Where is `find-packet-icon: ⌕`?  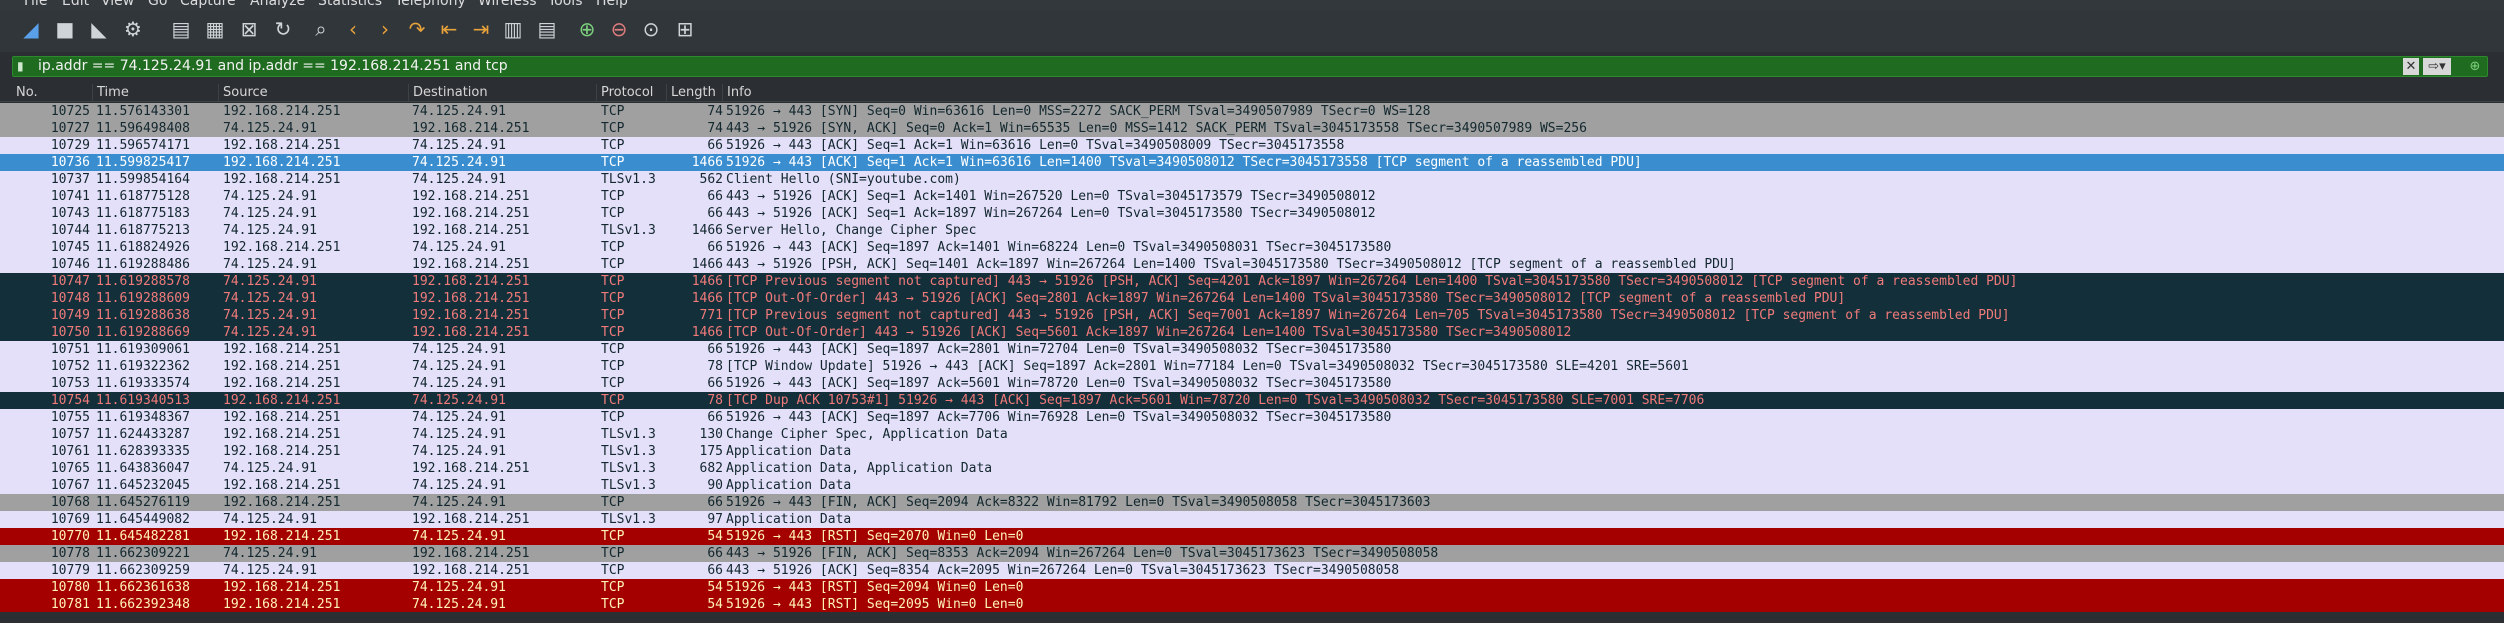
find-packet-icon: ⌕ is located at coordinates (321, 29).